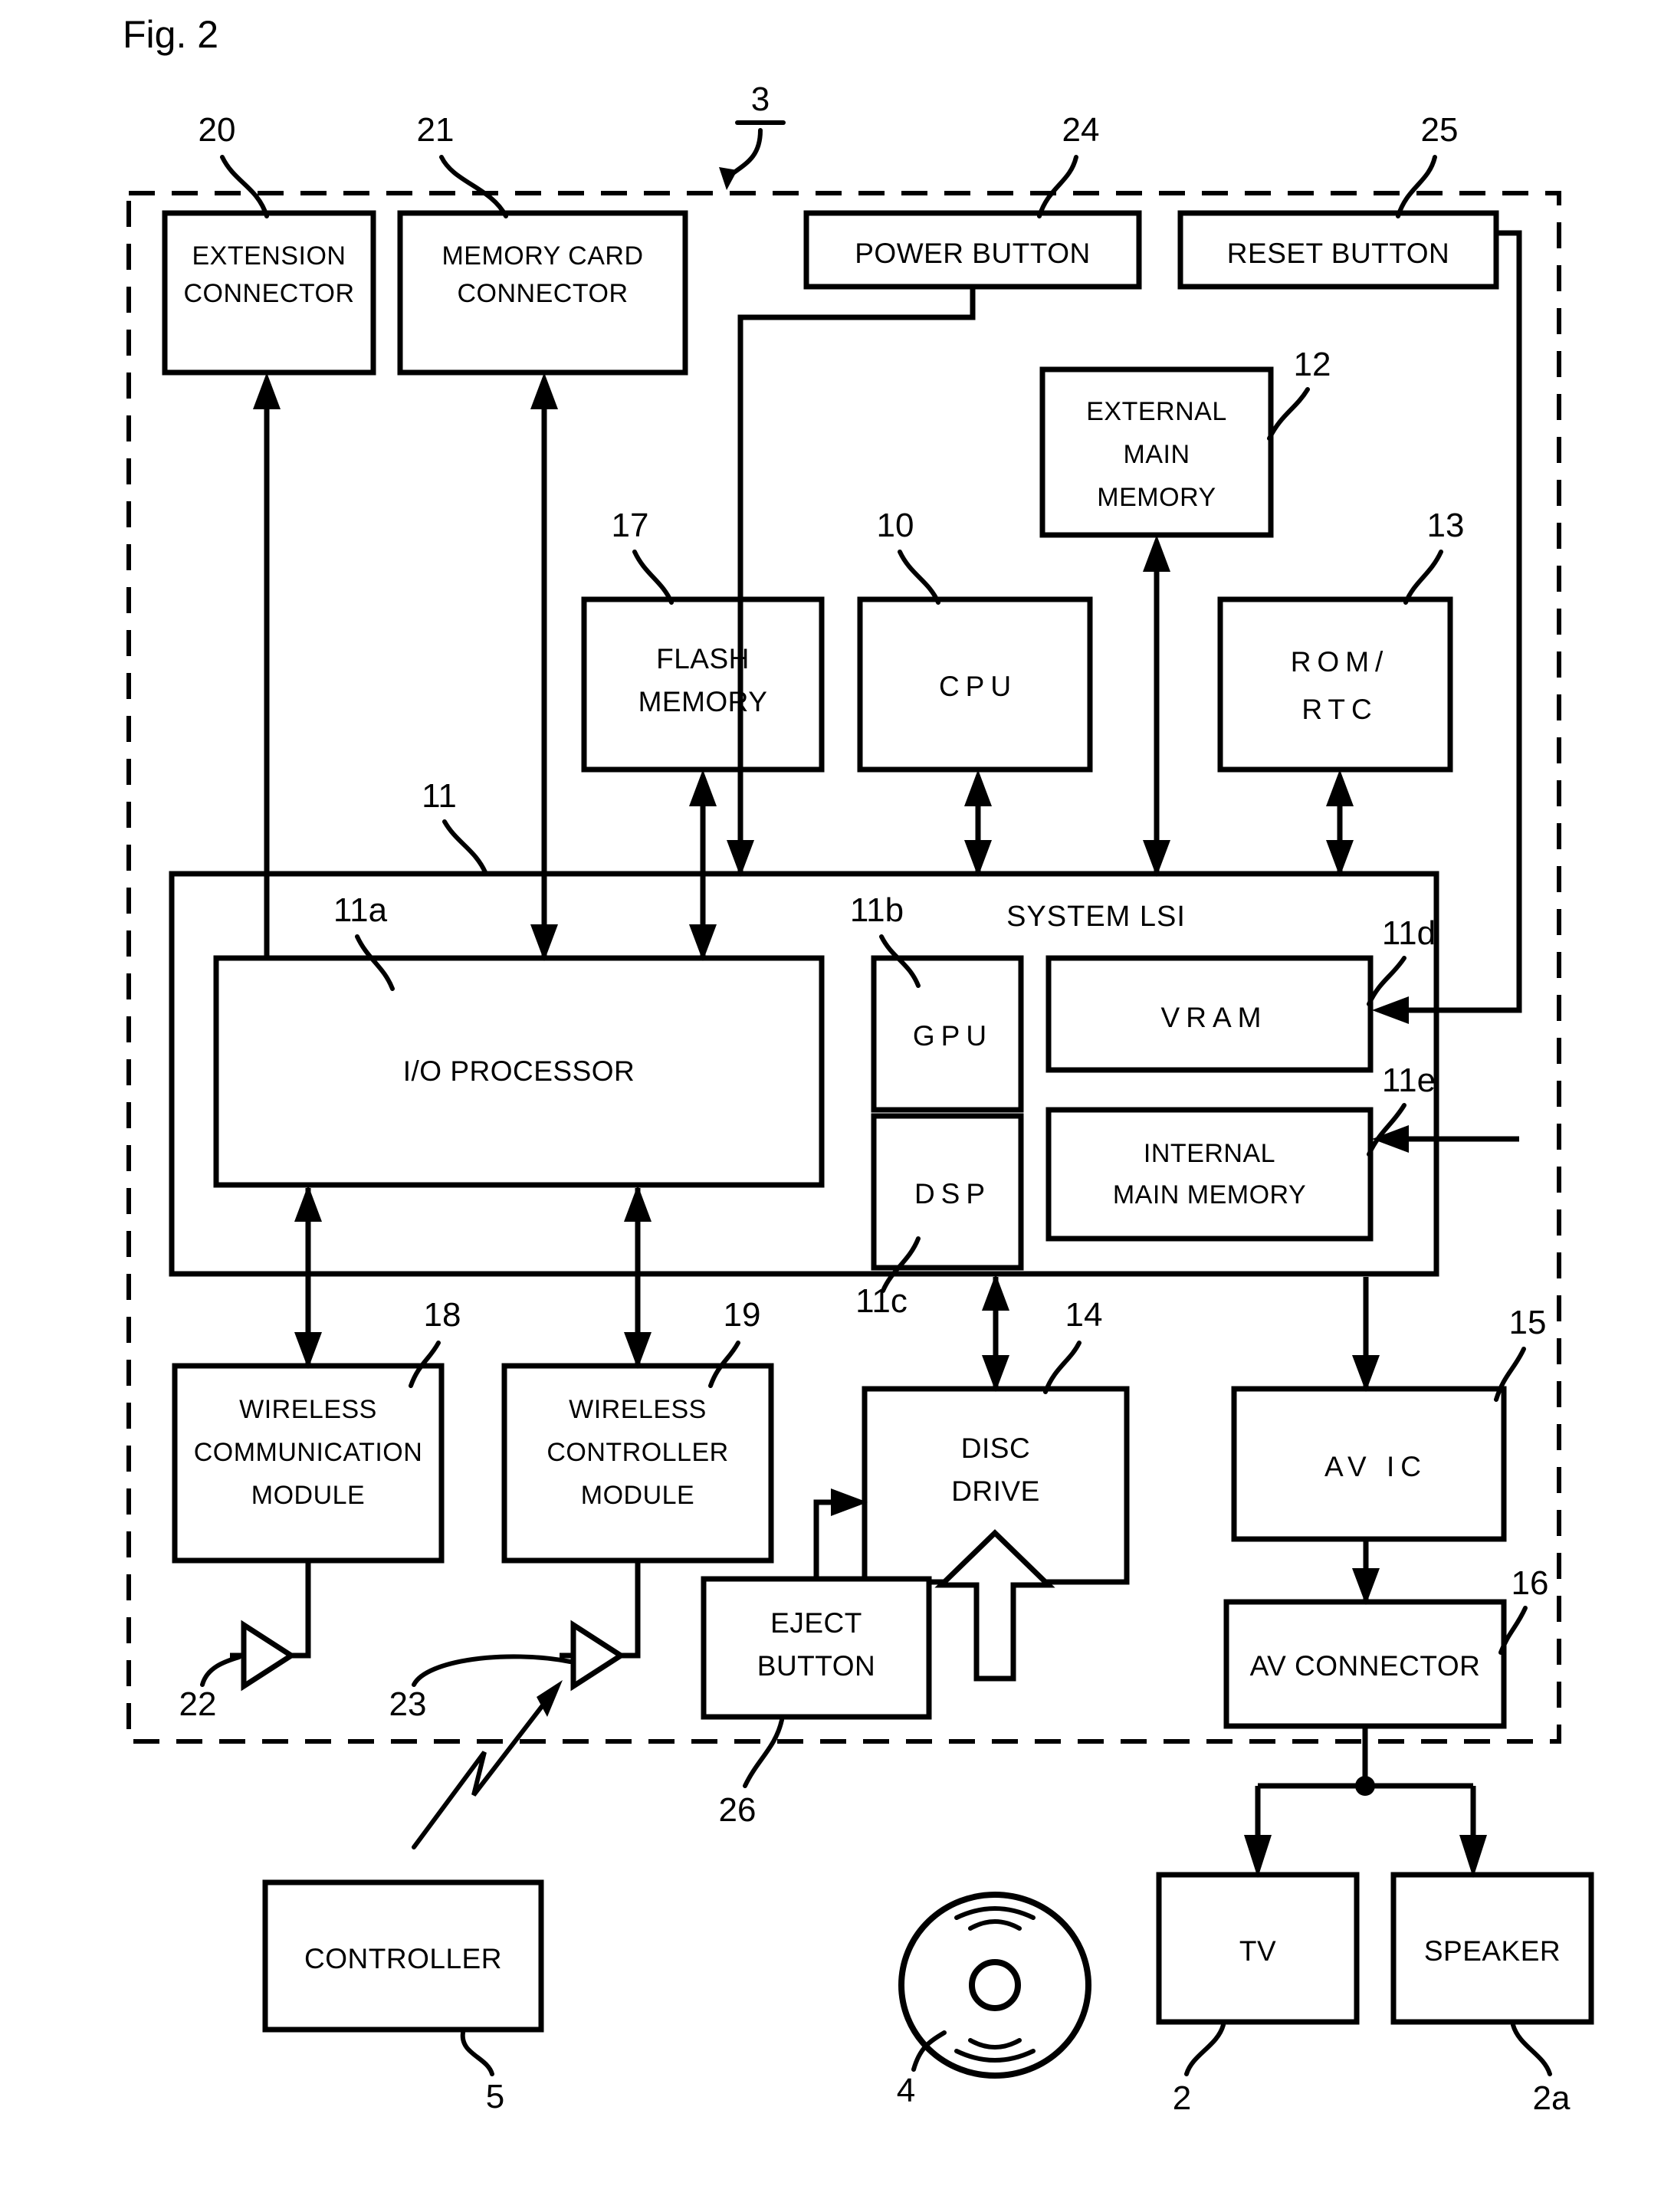  What do you see at coordinates (1341, 662) in the screenshot?
I see `rom-rtc-label-line1: ROM/` at bounding box center [1341, 662].